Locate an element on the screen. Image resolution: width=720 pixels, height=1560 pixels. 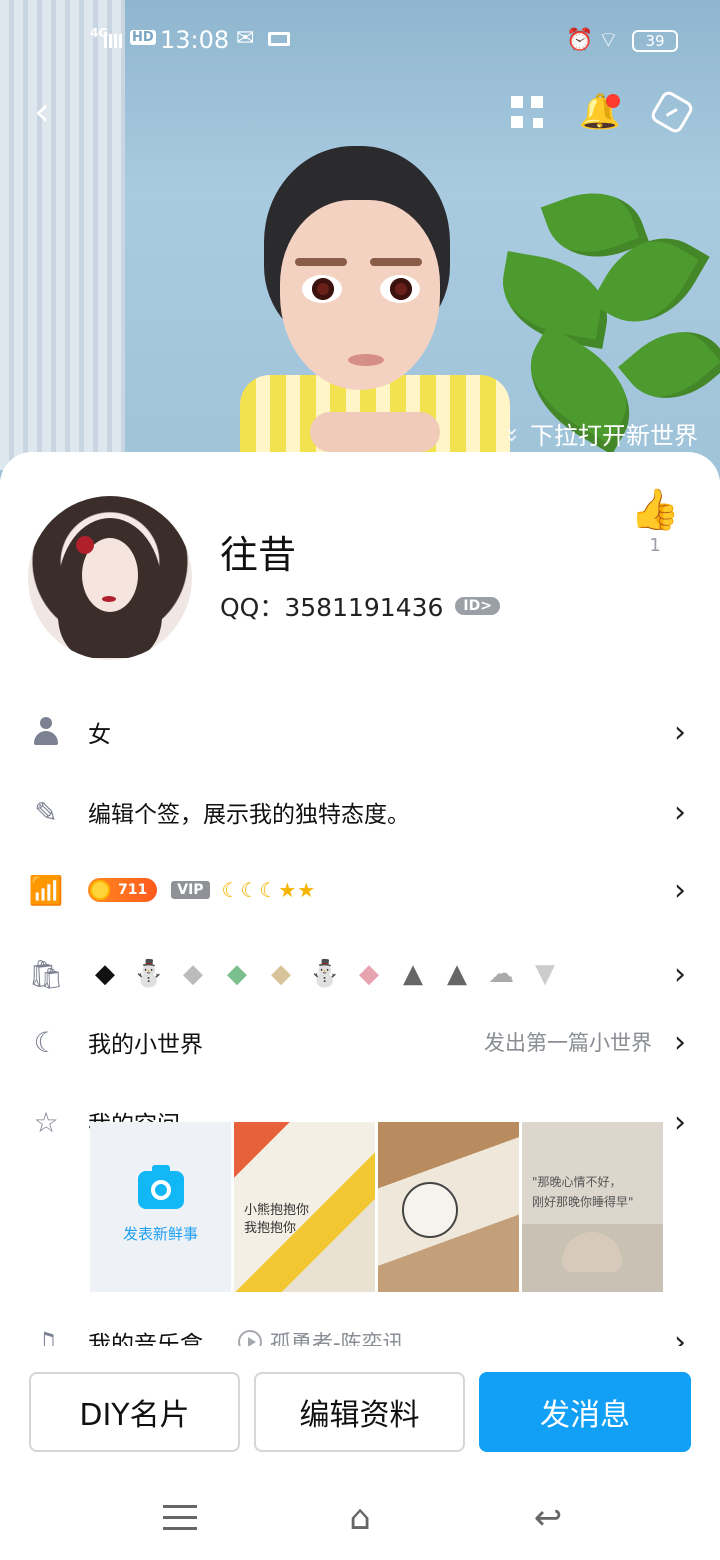
chevron-left-icon: ‹ is located at coordinates (42, 112).